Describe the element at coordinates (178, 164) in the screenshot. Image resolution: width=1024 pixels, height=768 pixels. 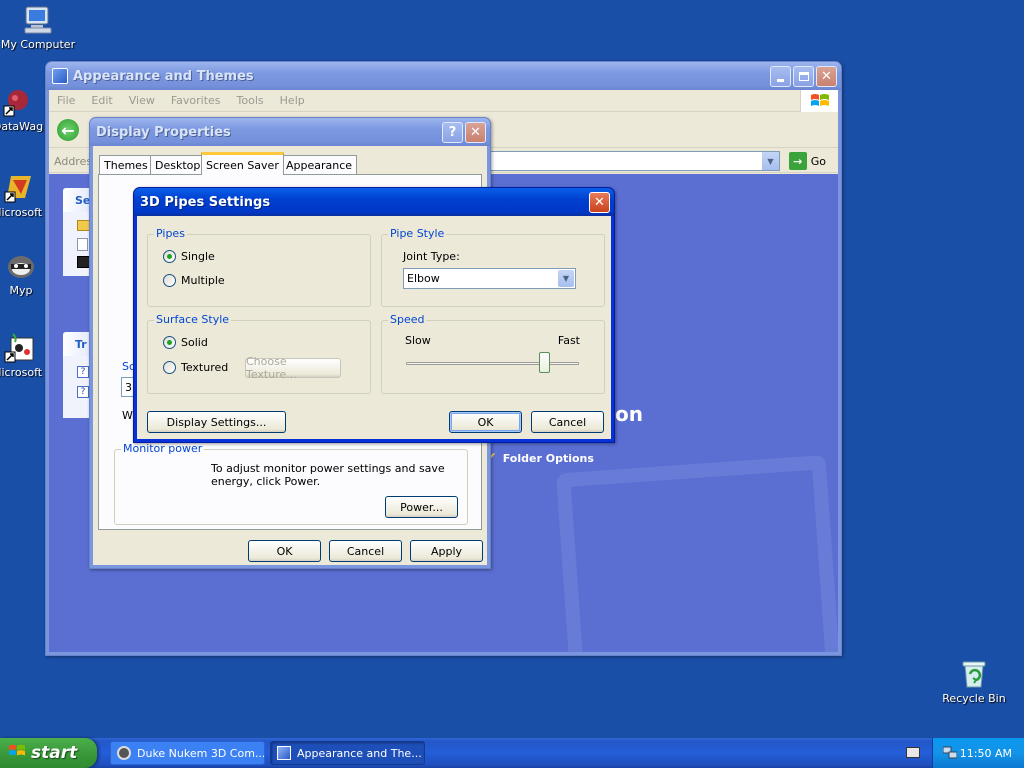
I see `tab-desktop: Desktop` at that location.